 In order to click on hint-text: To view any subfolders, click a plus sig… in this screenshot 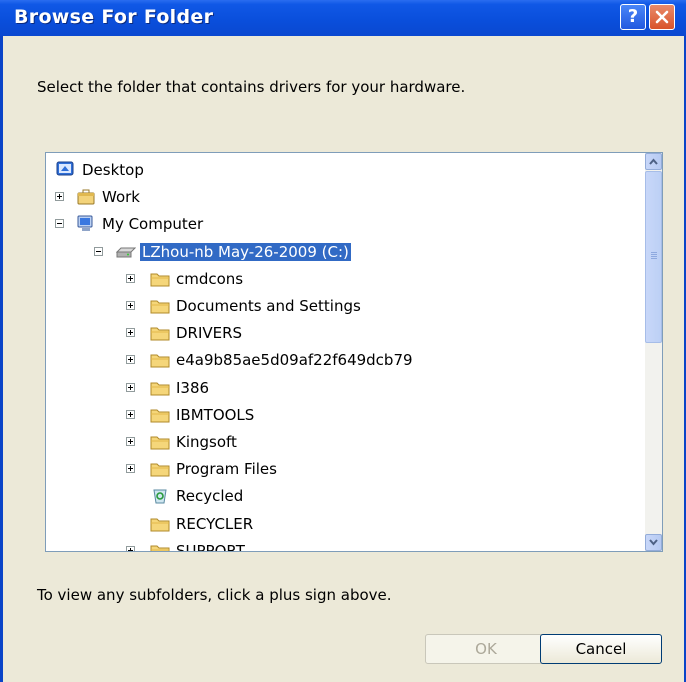, I will do `click(214, 595)`.